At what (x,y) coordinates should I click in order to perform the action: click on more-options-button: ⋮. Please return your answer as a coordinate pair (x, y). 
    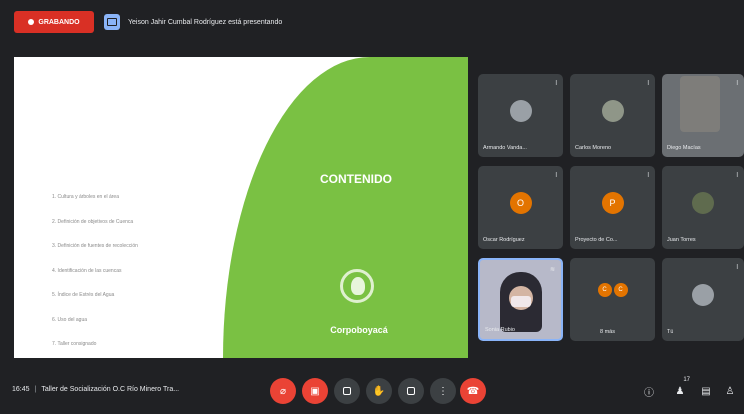
    Looking at the image, I should click on (443, 391).